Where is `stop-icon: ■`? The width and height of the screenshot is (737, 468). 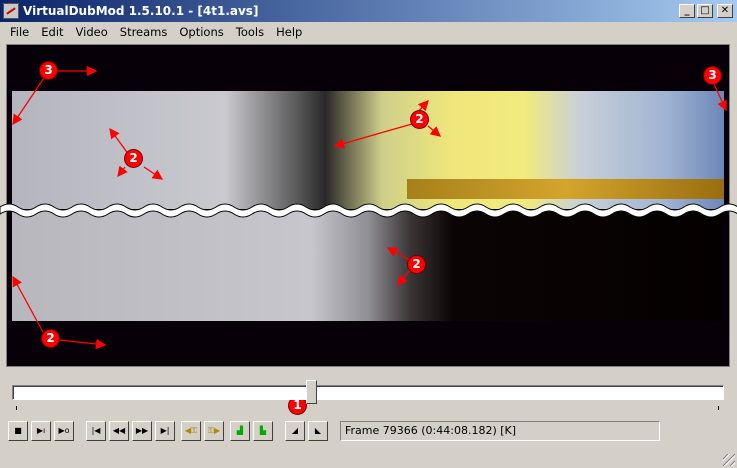 stop-icon: ■ is located at coordinates (18, 430).